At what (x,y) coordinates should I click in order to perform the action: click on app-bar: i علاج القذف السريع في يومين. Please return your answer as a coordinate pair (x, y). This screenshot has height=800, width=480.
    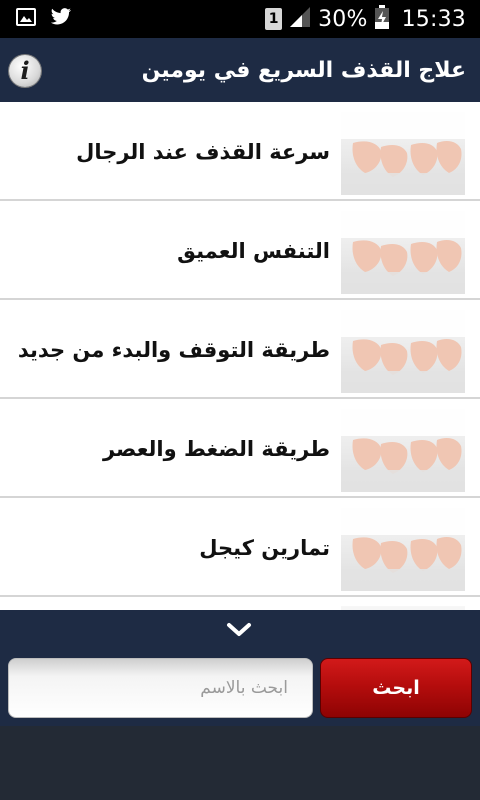
    Looking at the image, I should click on (240, 70).